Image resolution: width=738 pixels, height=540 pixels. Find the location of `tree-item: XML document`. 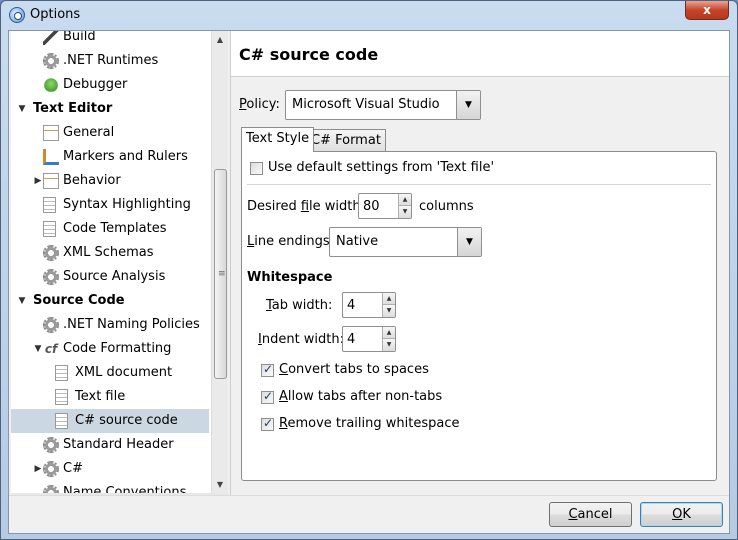

tree-item: XML document is located at coordinates (110, 373).